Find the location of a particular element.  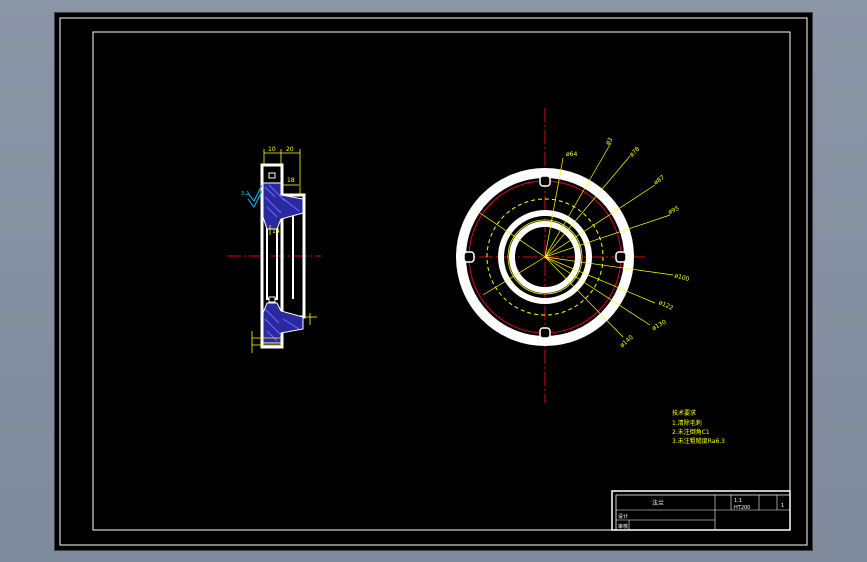

bolt-hole-bottom is located at coordinates (272, 299).